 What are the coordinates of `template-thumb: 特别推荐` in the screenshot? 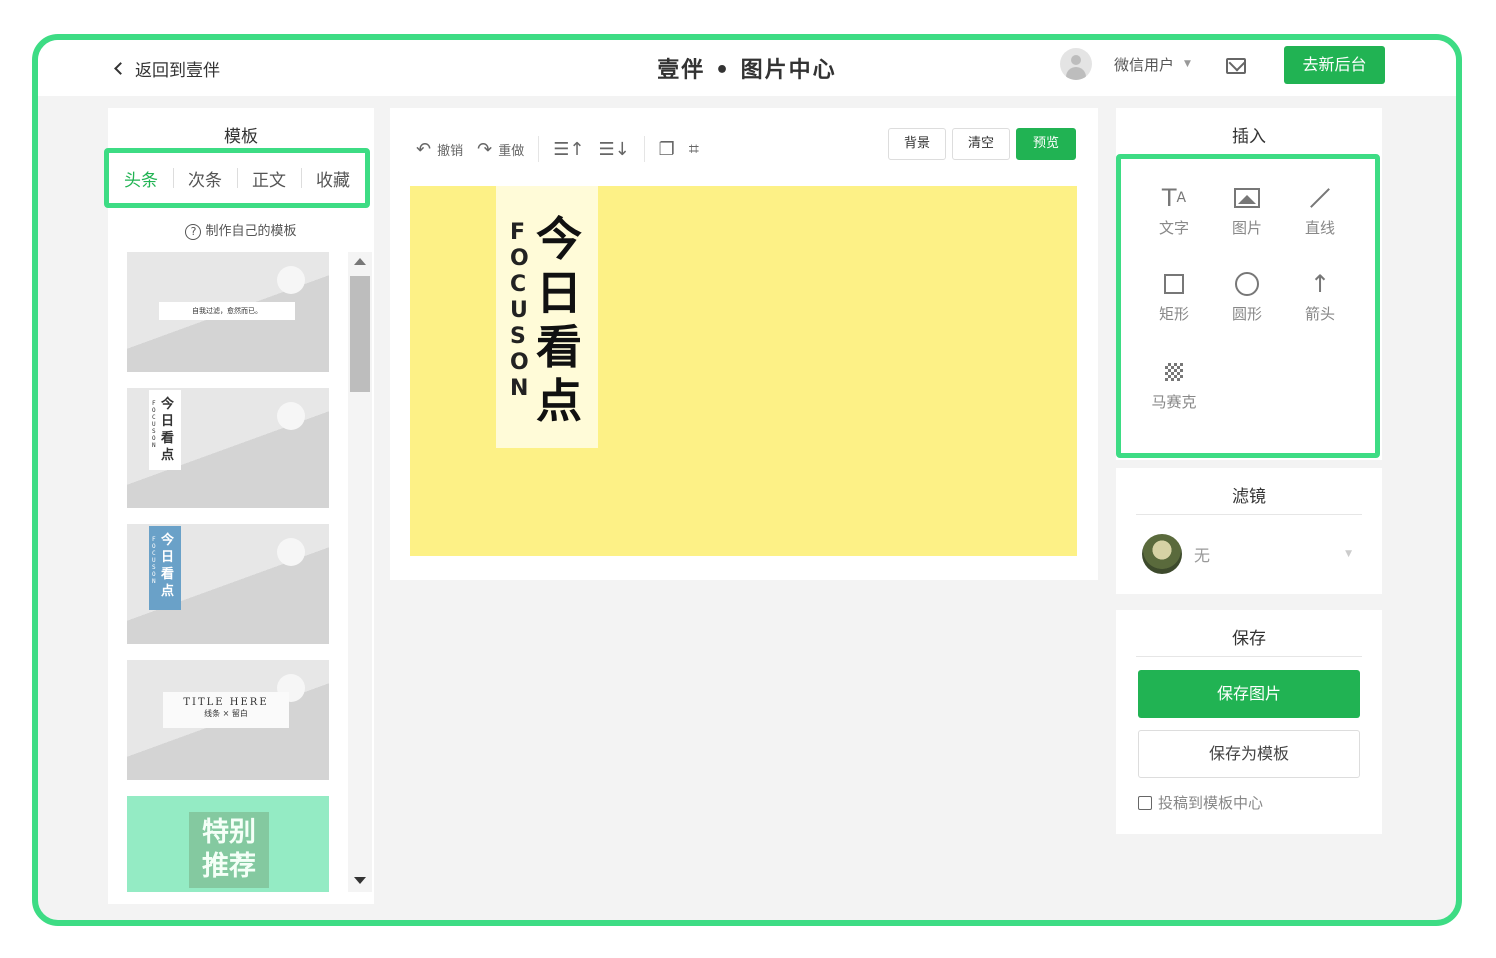 It's located at (228, 844).